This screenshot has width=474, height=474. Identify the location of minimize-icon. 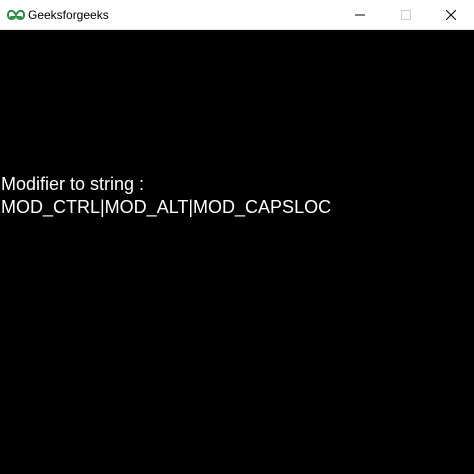
(360, 15).